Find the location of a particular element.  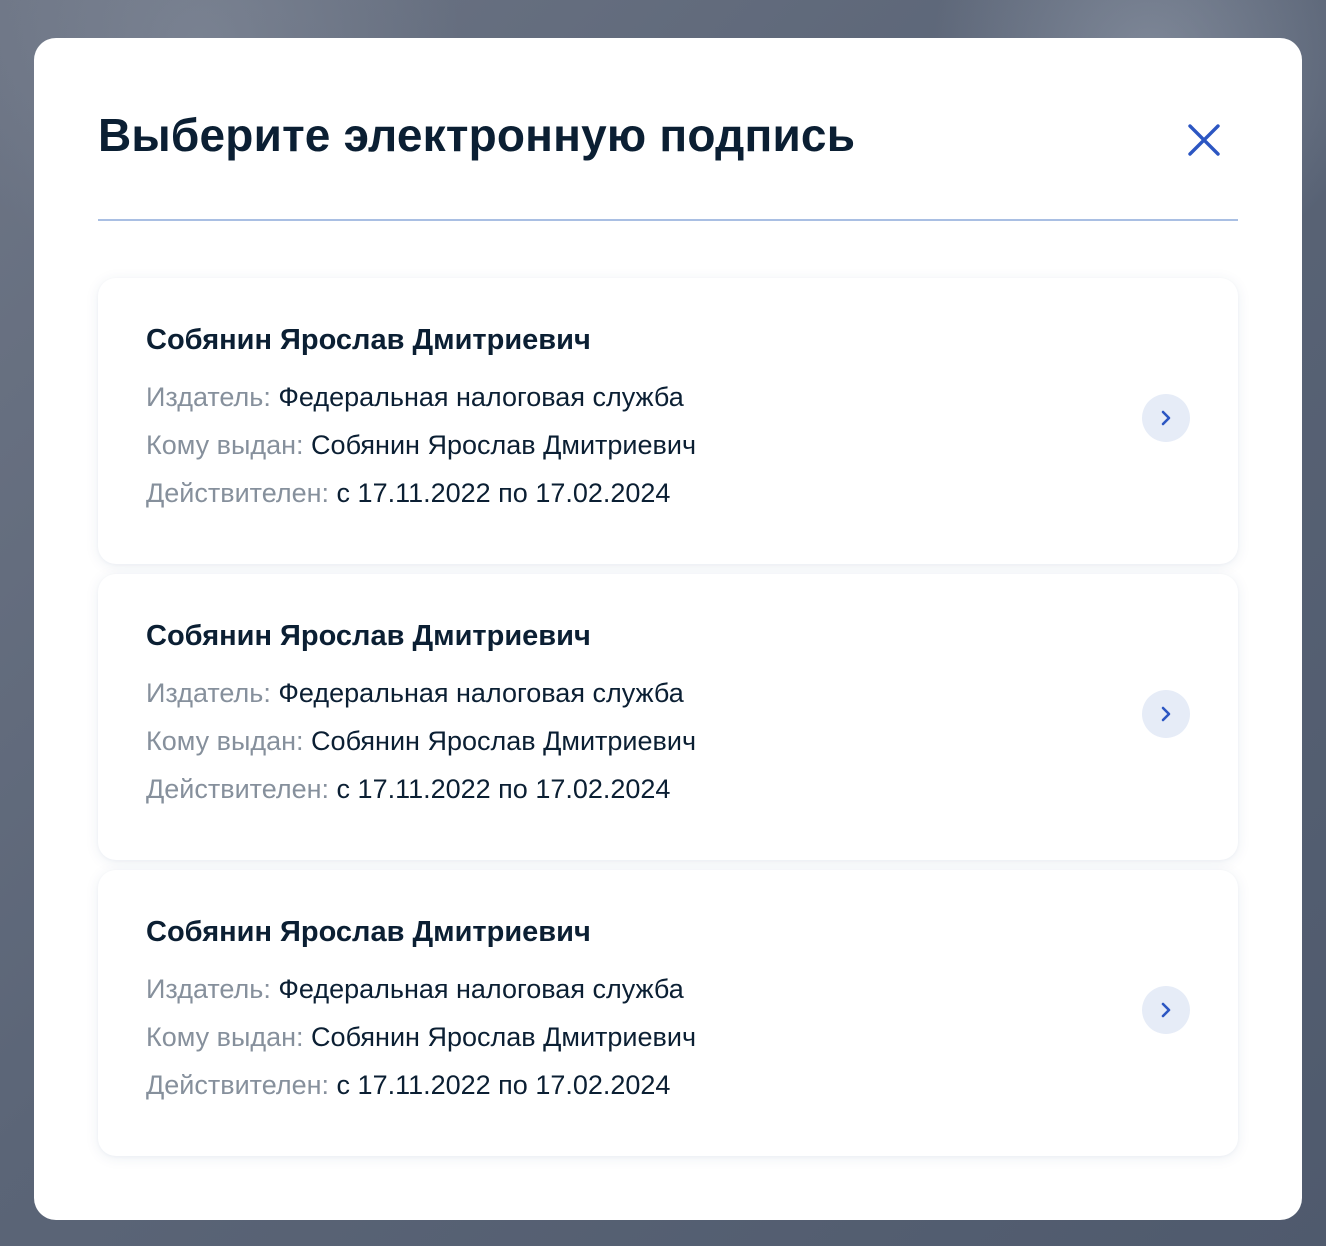

dialog-title: Выберите электронную подпись is located at coordinates (477, 135).